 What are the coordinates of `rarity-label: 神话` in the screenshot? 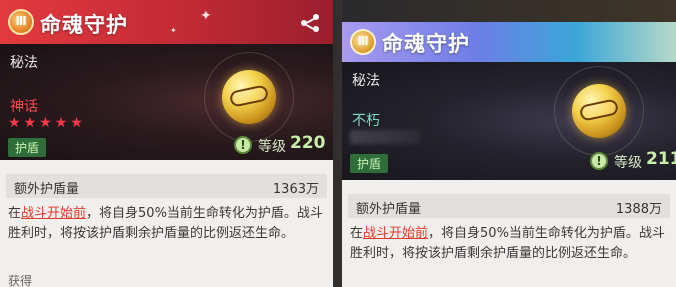 It's located at (24, 107).